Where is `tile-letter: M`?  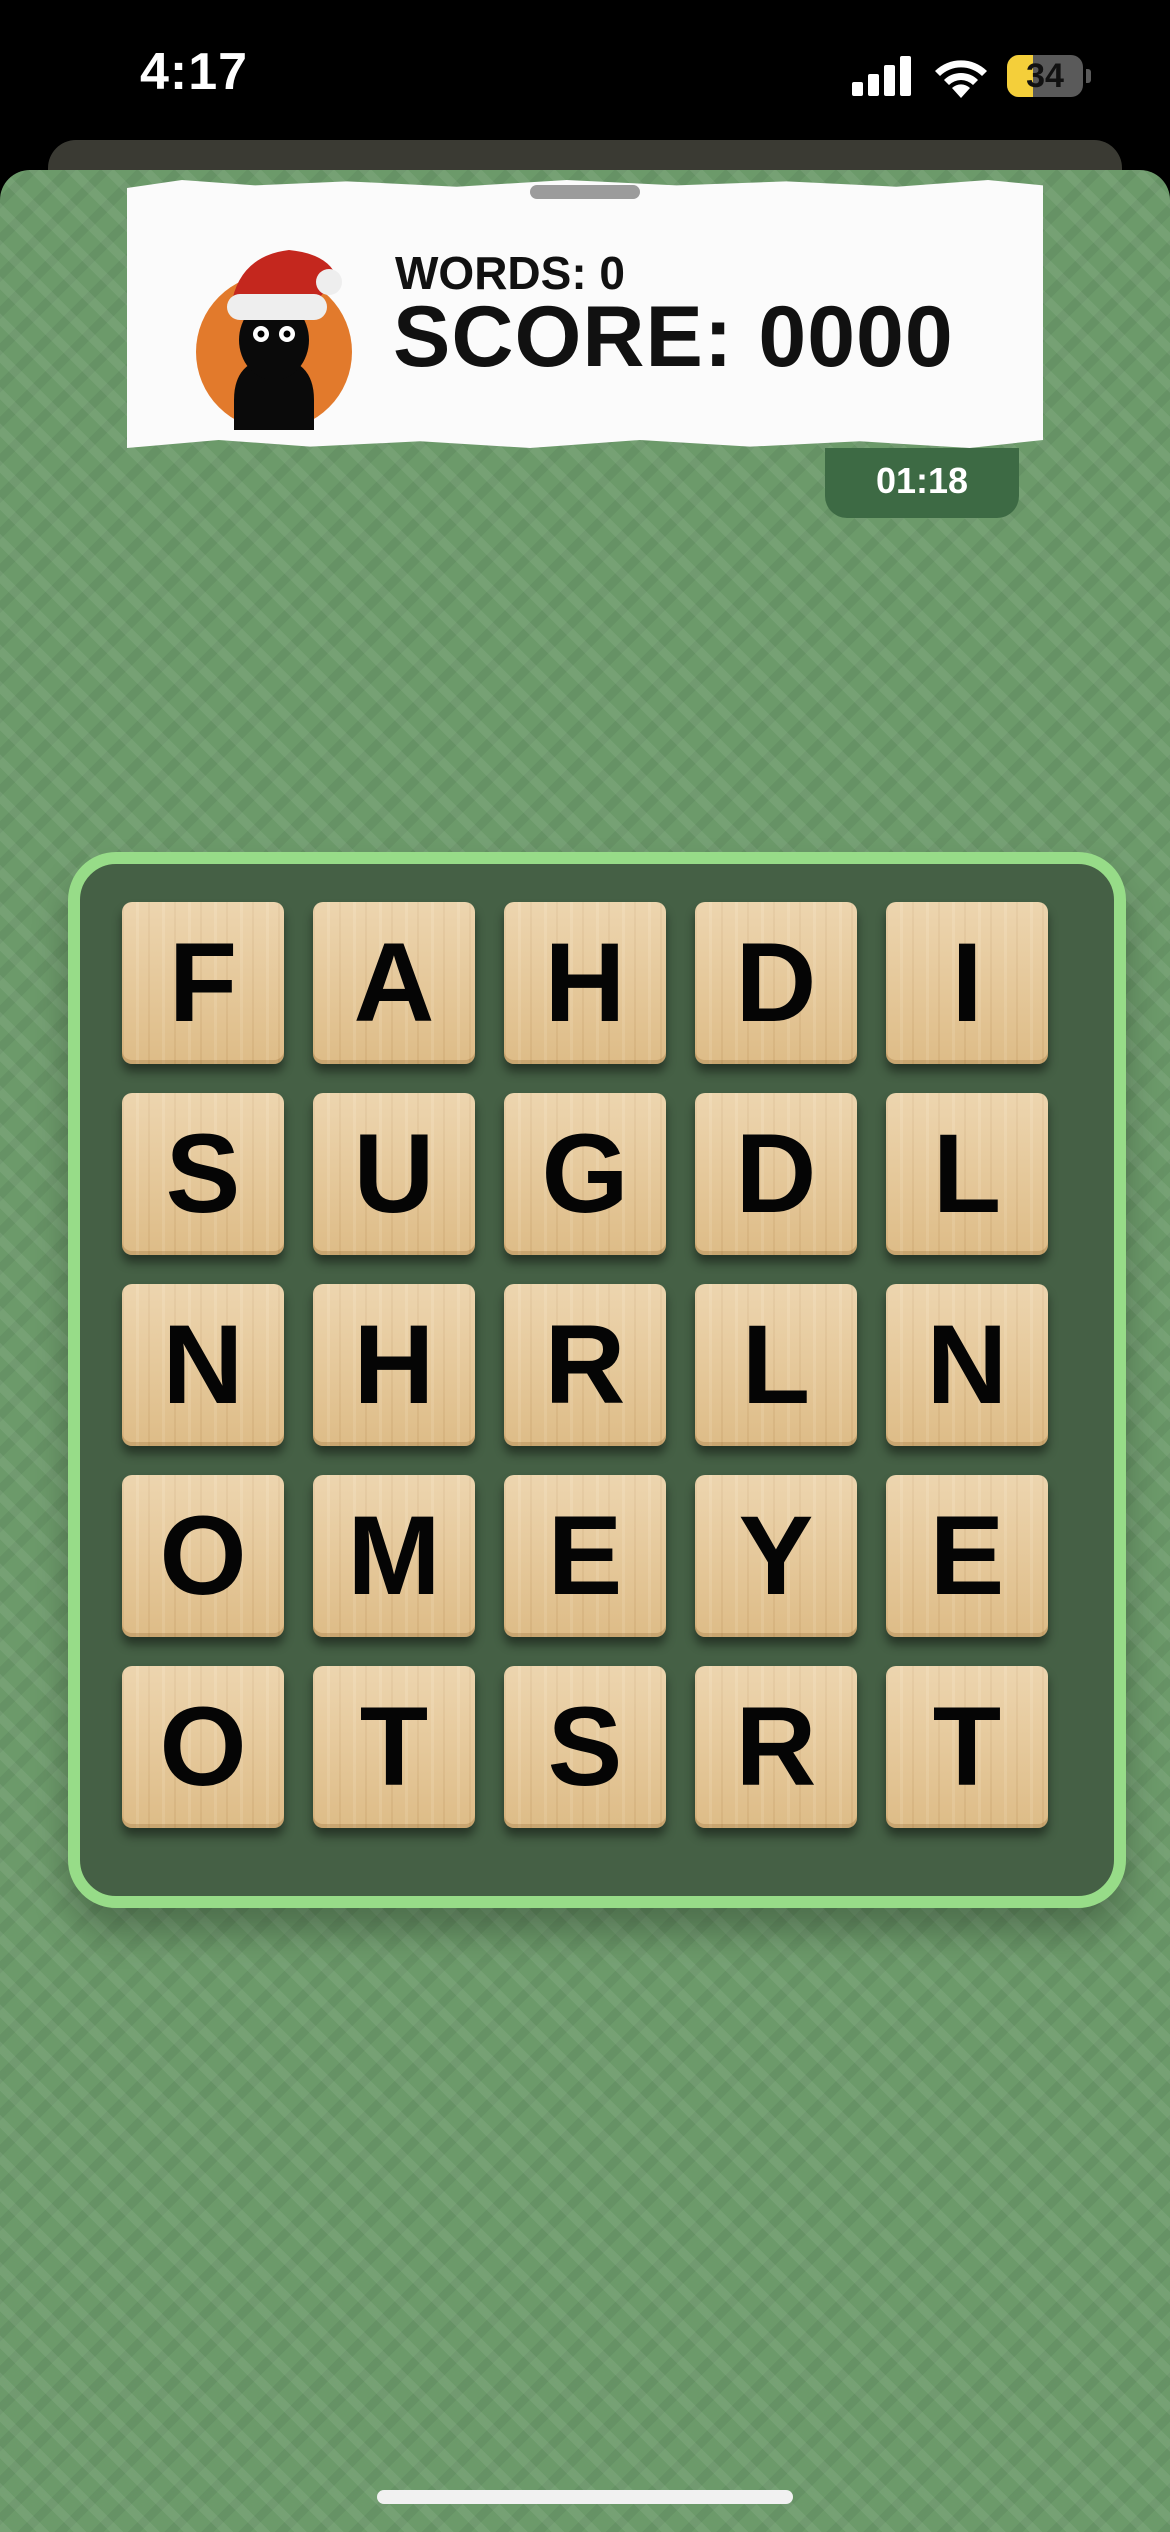 tile-letter: M is located at coordinates (394, 1555).